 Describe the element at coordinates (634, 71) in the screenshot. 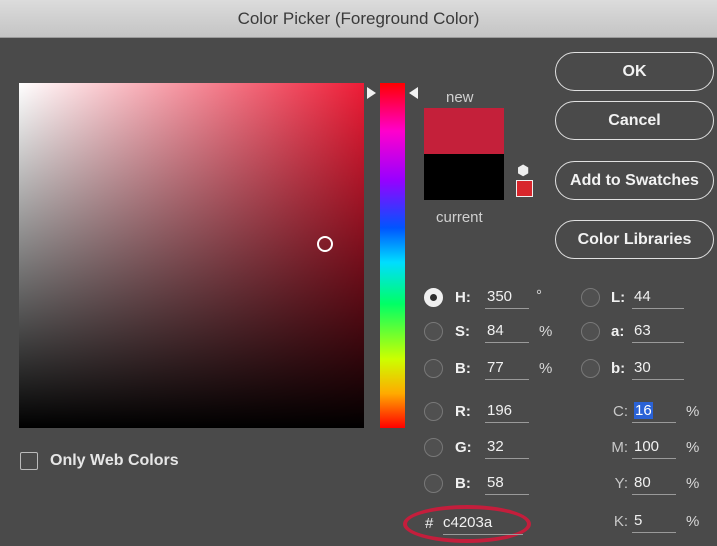

I see `ok-button: OK` at that location.